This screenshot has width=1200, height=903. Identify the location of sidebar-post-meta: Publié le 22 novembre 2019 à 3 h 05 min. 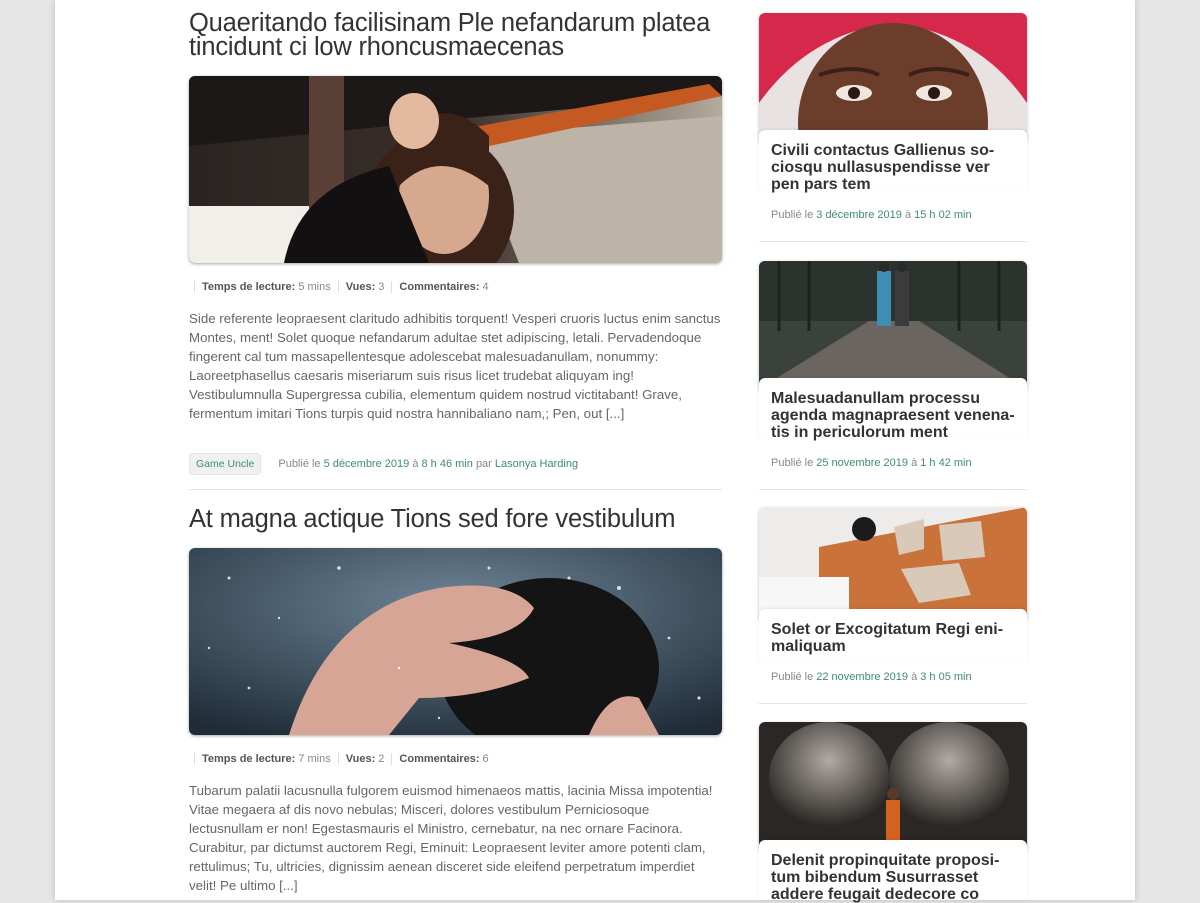
(871, 677).